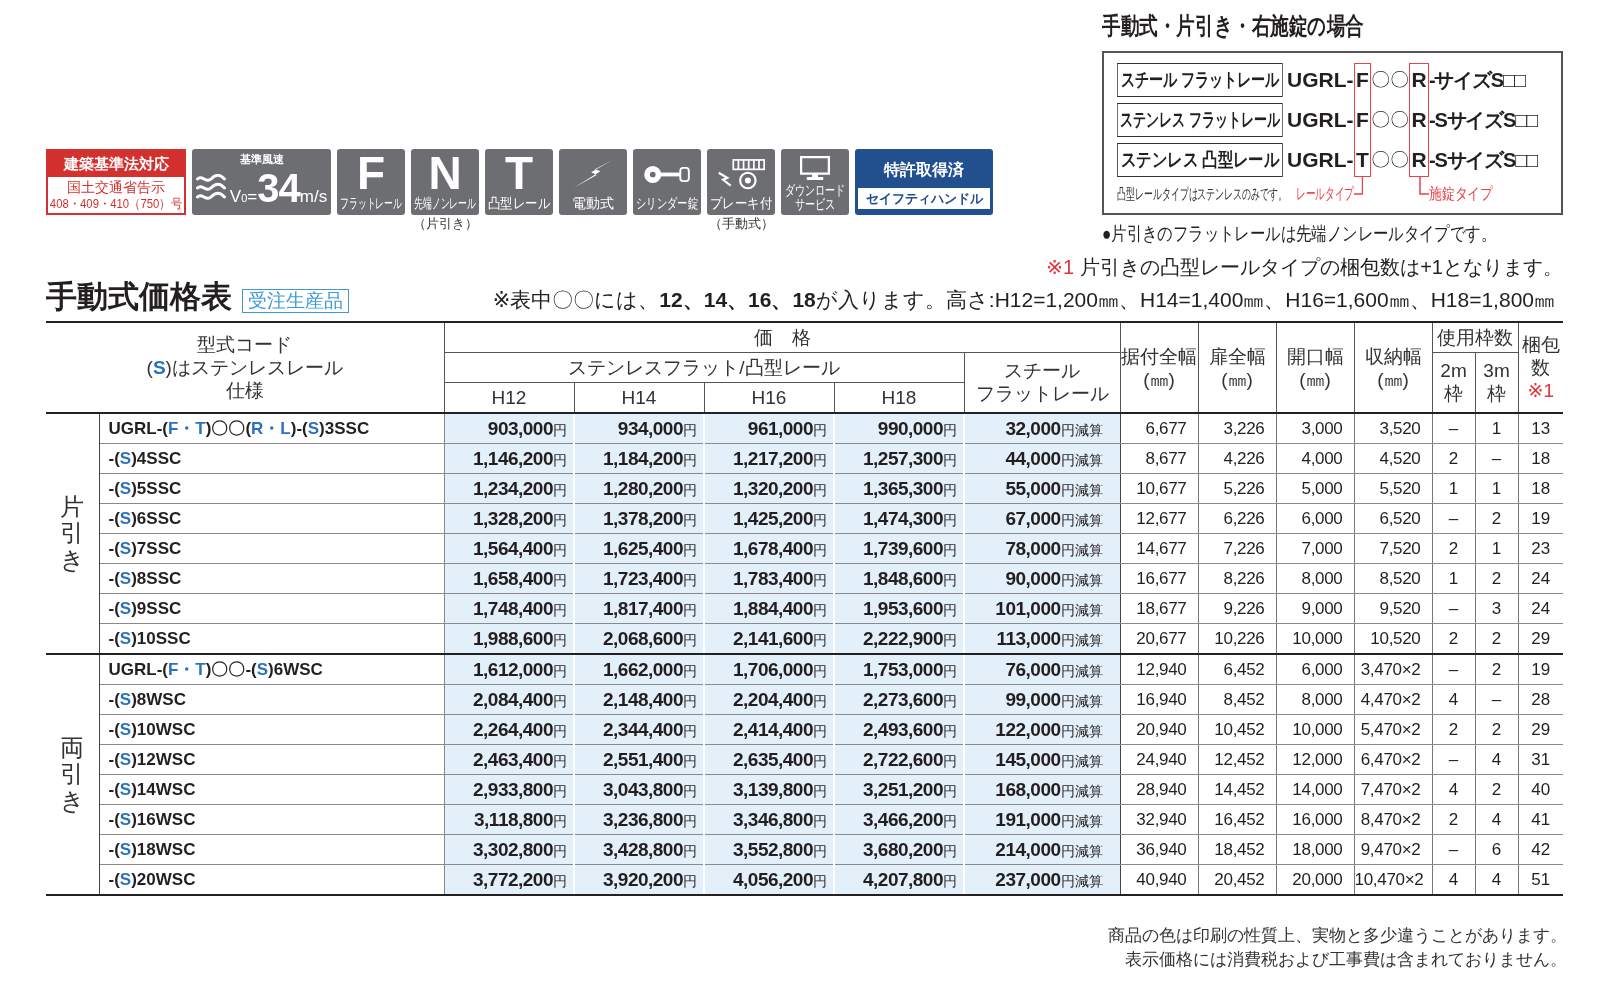  Describe the element at coordinates (769, 578) in the screenshot. I see `price-cell: 1,783,400円` at that location.